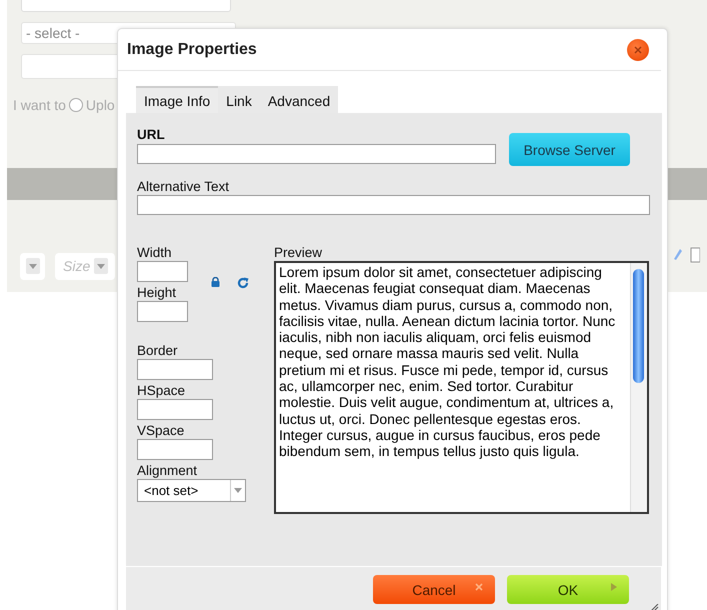  What do you see at coordinates (299, 252) in the screenshot?
I see `field-label: Preview` at bounding box center [299, 252].